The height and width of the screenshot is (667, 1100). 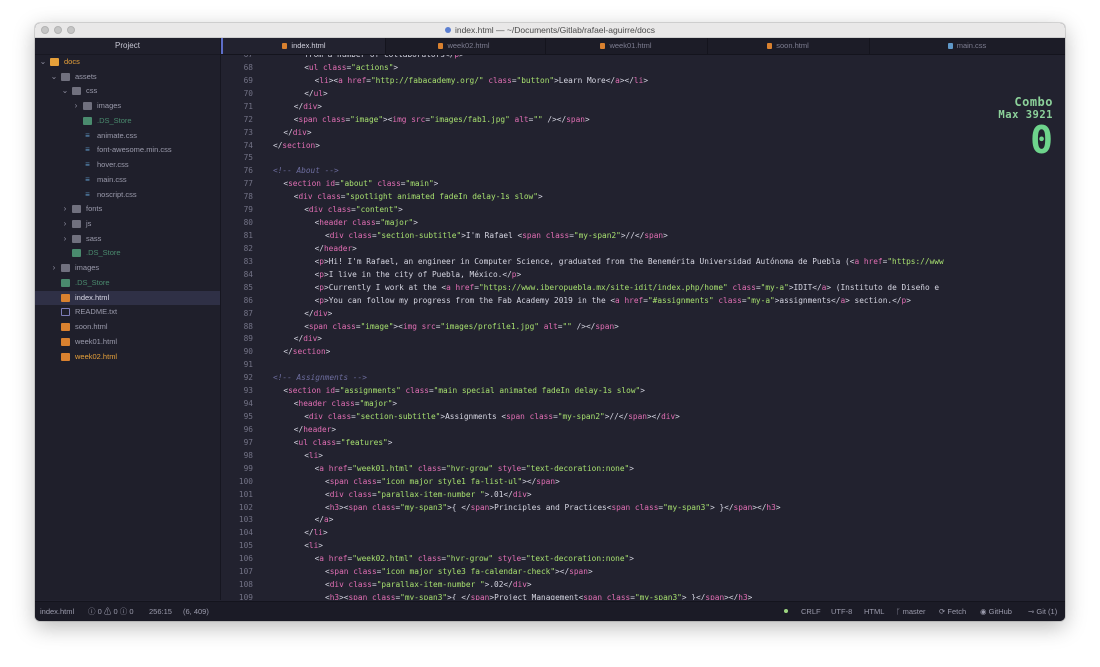 What do you see at coordinates (550, 326) in the screenshot?
I see `code-token: alt` at bounding box center [550, 326].